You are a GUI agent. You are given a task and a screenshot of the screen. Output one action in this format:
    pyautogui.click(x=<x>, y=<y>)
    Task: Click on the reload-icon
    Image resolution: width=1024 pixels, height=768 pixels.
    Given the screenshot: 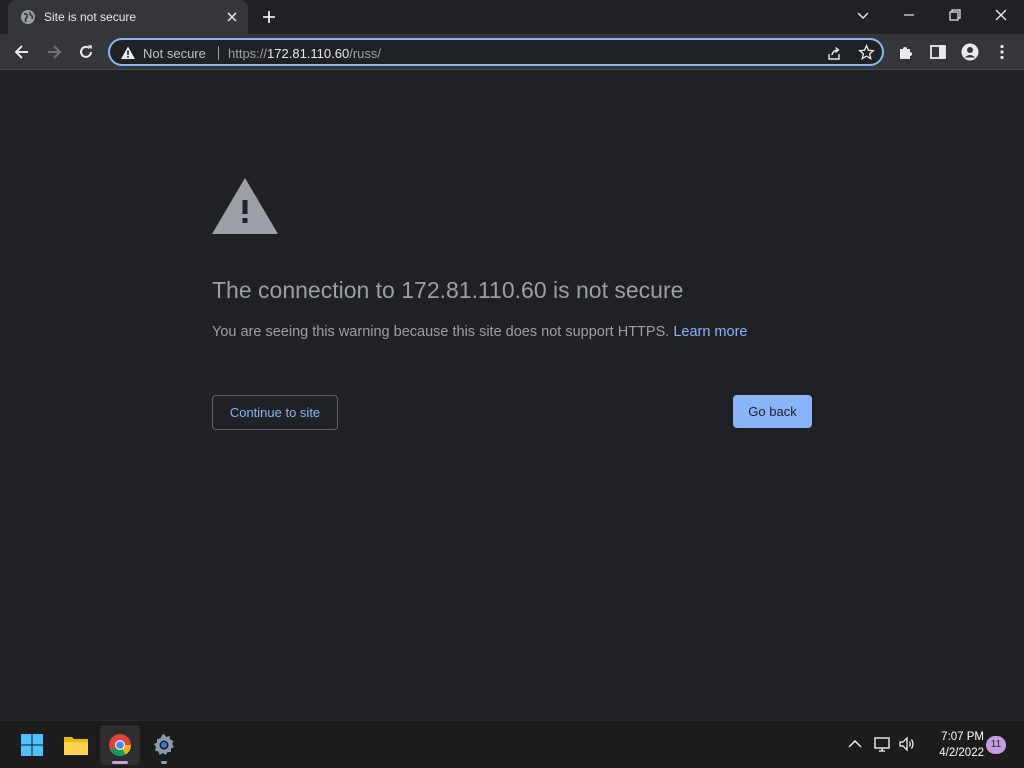 What is the action you would take?
    pyautogui.click(x=86, y=51)
    